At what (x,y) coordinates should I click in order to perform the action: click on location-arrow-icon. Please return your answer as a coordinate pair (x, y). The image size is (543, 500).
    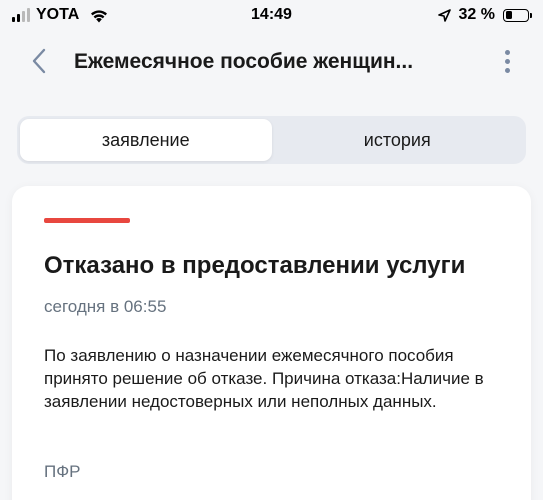
    Looking at the image, I should click on (444, 15).